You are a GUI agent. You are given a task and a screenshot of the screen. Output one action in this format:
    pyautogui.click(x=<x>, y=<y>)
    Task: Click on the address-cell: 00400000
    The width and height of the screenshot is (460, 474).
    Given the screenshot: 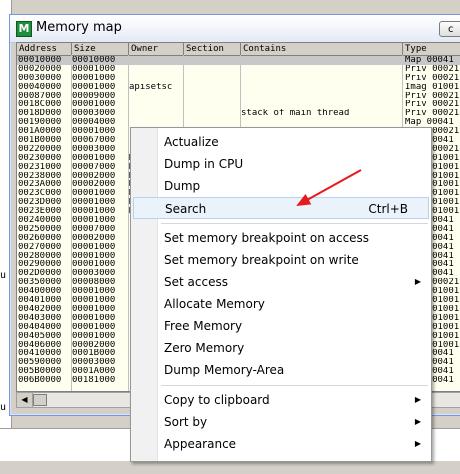 What is the action you would take?
    pyautogui.click(x=40, y=292)
    